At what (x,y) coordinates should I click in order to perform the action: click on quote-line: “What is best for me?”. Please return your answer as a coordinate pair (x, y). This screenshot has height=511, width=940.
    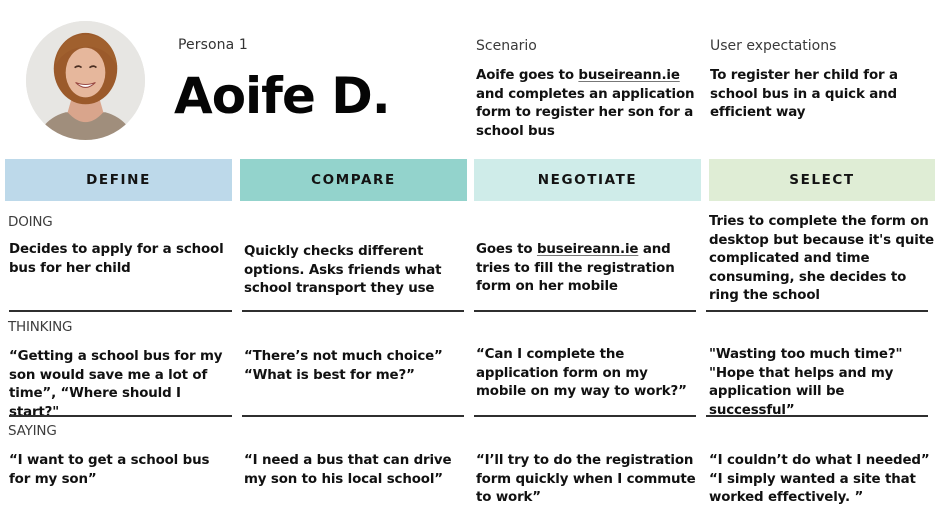
    Looking at the image, I should click on (329, 375).